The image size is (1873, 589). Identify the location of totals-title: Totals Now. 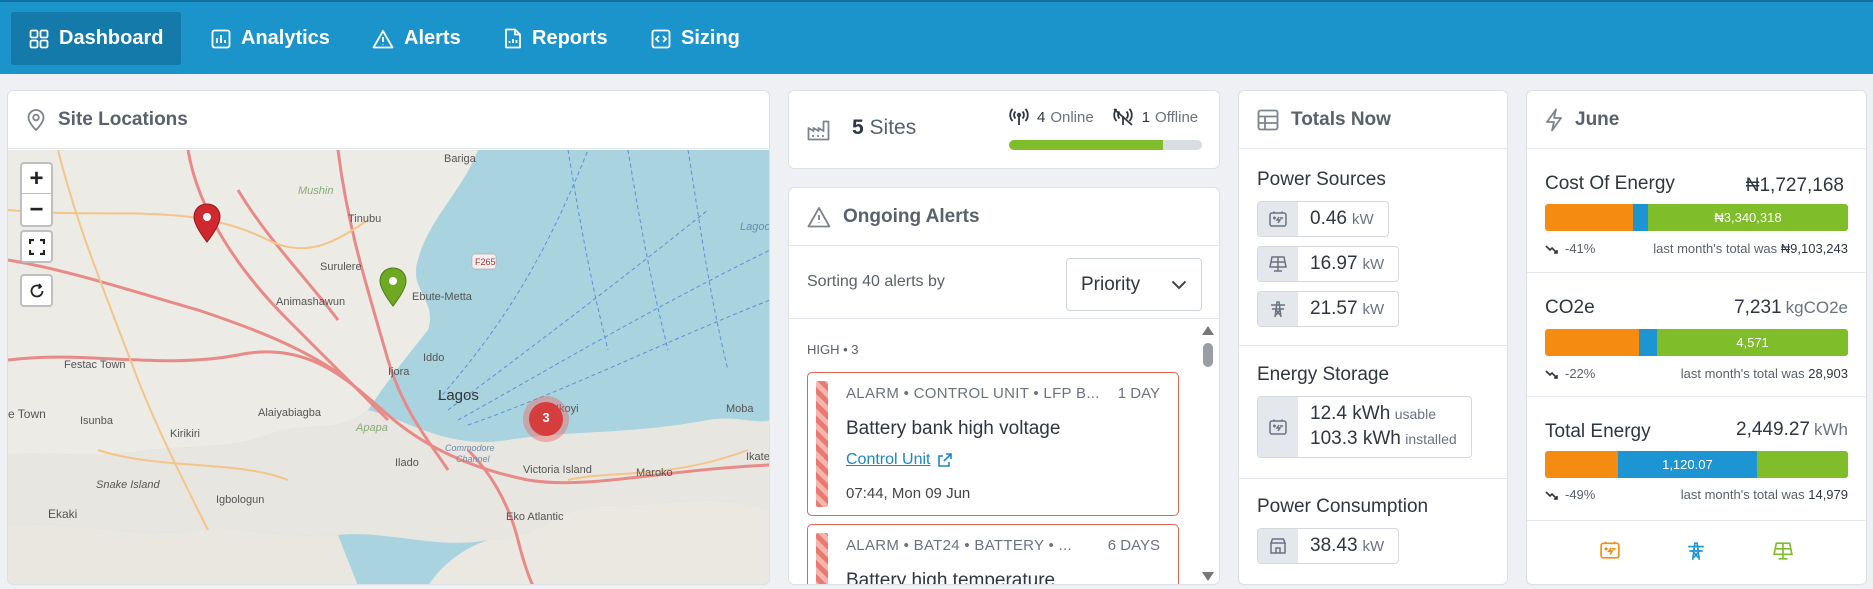
(1341, 119).